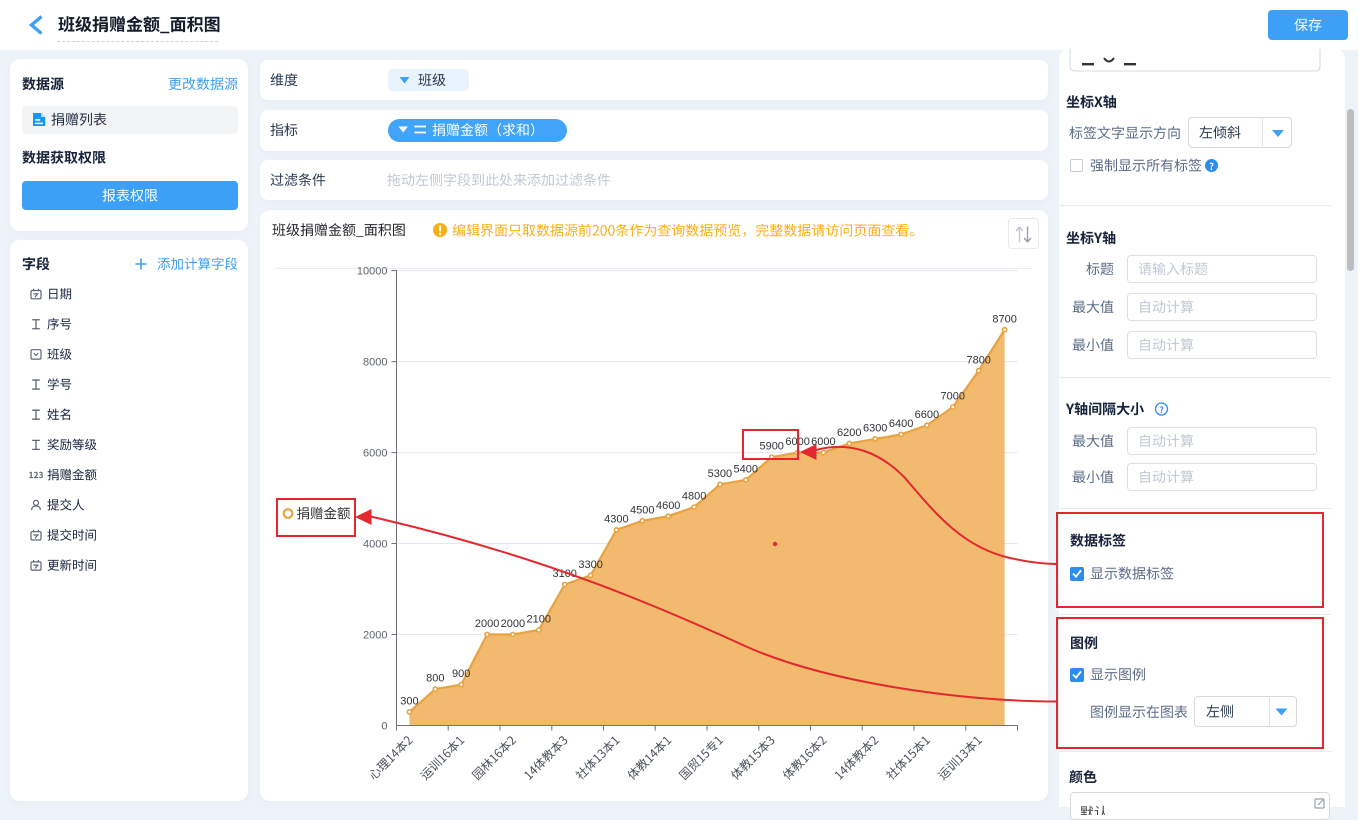  What do you see at coordinates (694, 497) in the screenshot?
I see `svg-text: 4800` at bounding box center [694, 497].